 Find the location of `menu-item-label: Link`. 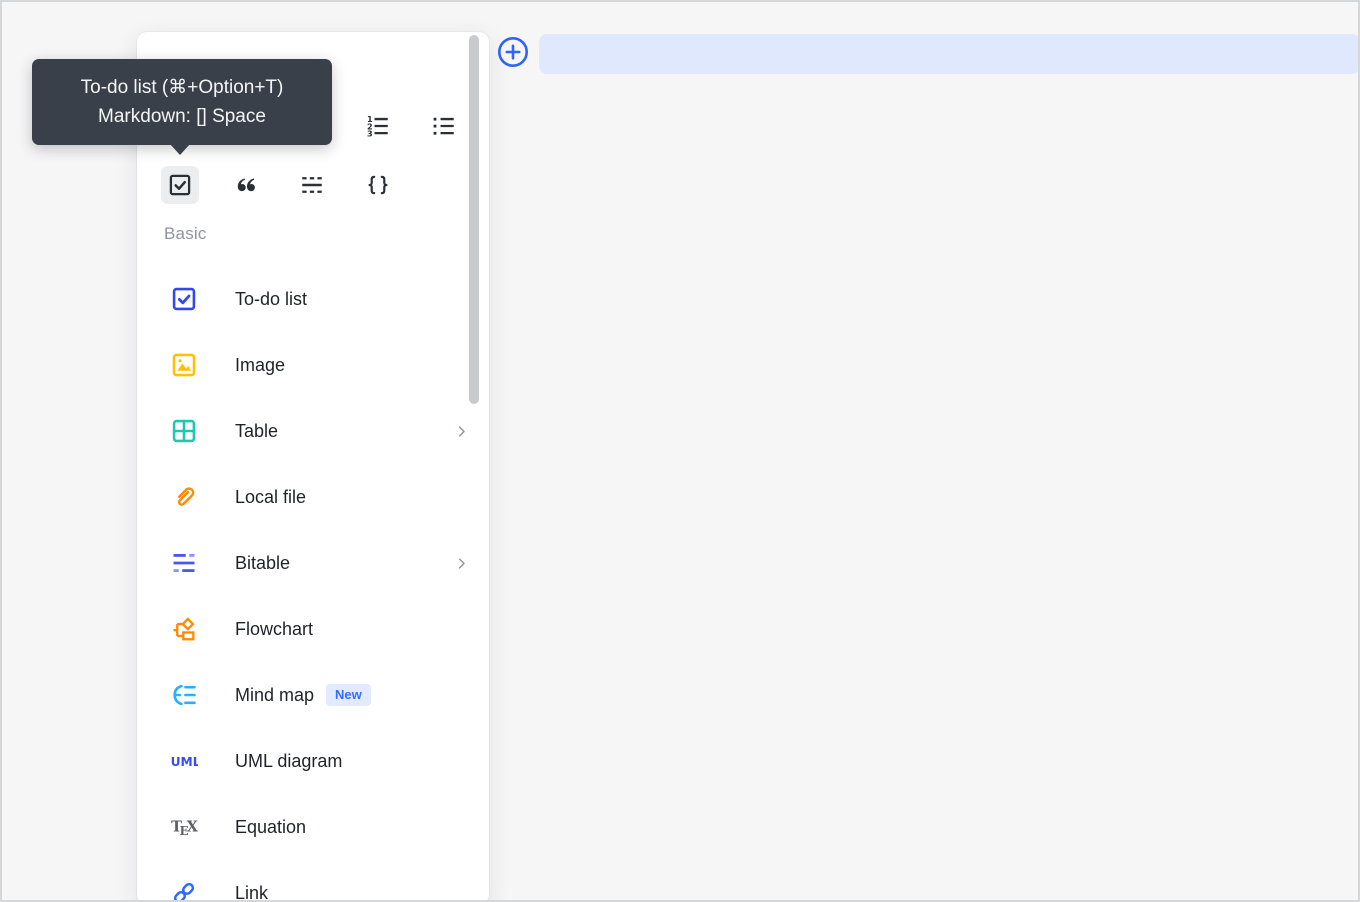

menu-item-label: Link is located at coordinates (252, 892).